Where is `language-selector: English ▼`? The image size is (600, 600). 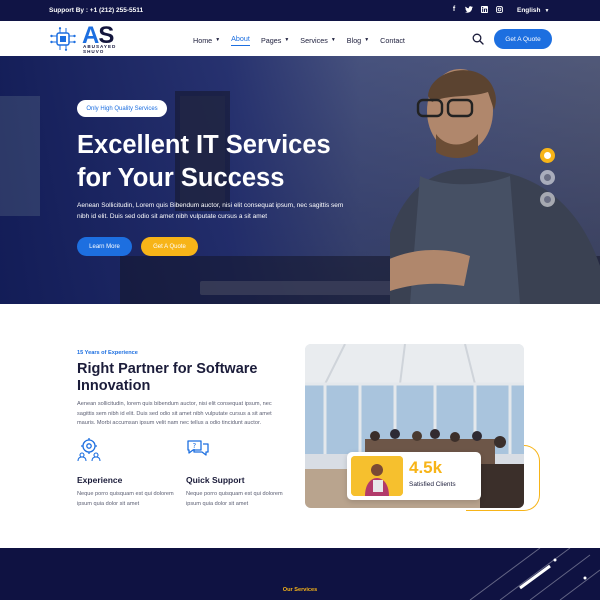
language-selector: English ▼ is located at coordinates (533, 10).